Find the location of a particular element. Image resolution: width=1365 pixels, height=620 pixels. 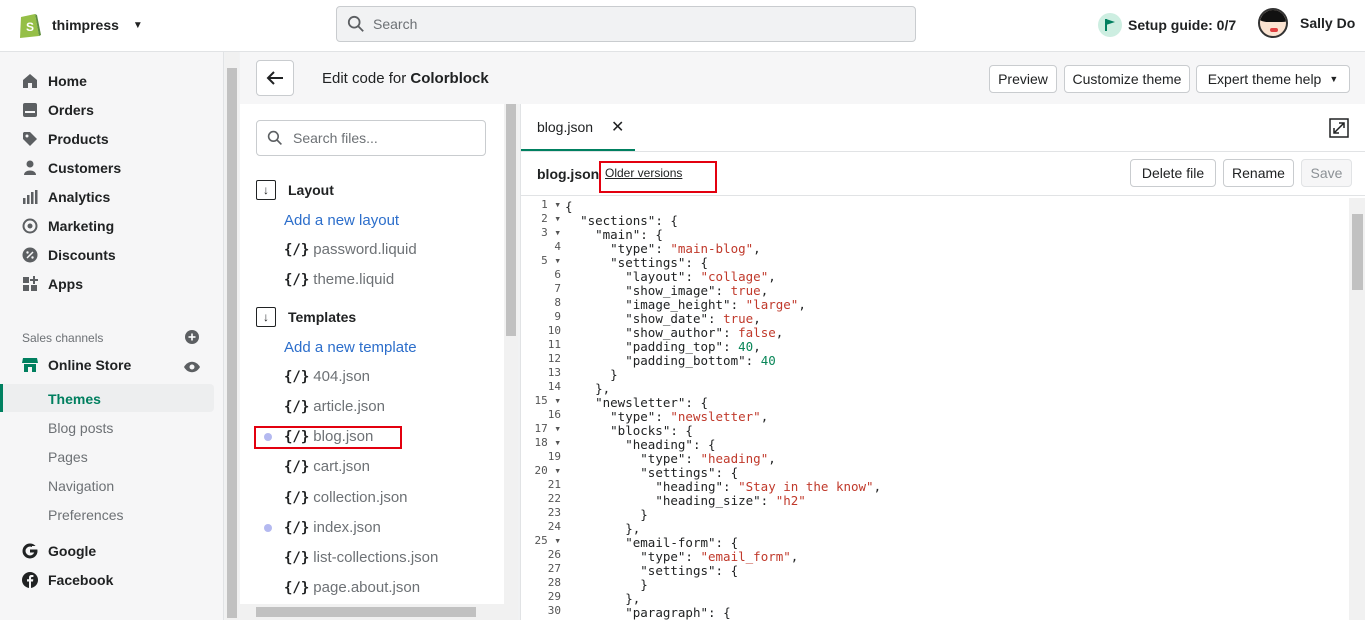

file-item-theme-liquid: {/} theme.liquid is located at coordinates (339, 279).